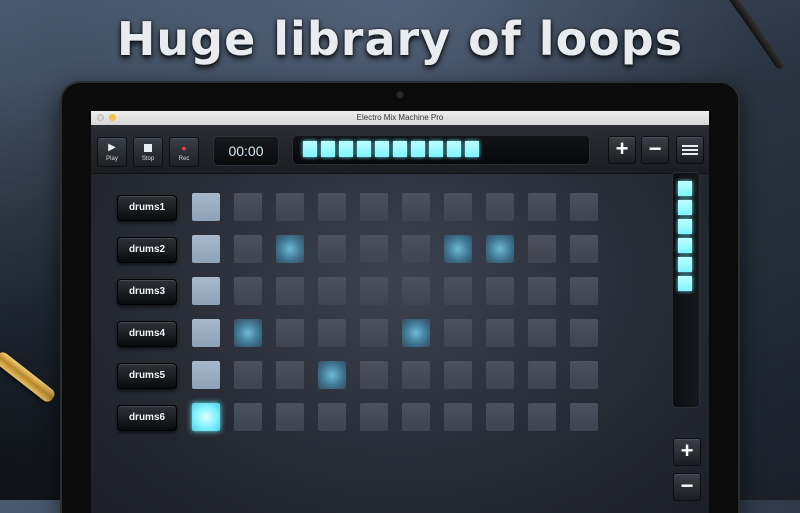  Describe the element at coordinates (400, 118) in the screenshot. I see `window-titlebar: Electro Mix Machine Pro` at that location.